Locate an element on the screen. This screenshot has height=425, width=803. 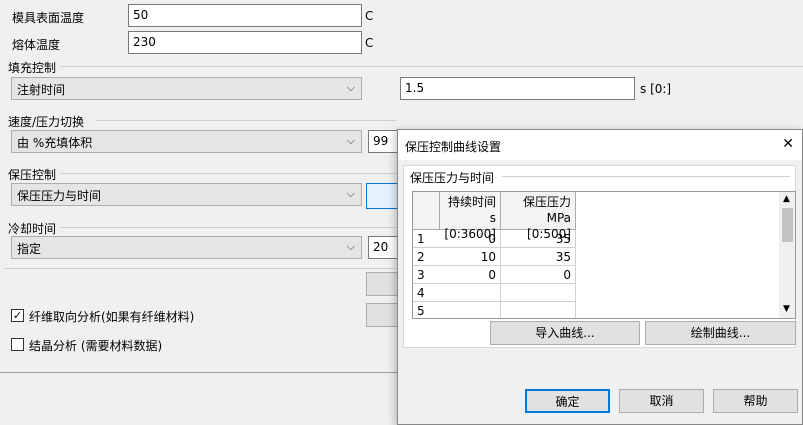
cooling-time-label: 冷却时间 is located at coordinates (32, 229).